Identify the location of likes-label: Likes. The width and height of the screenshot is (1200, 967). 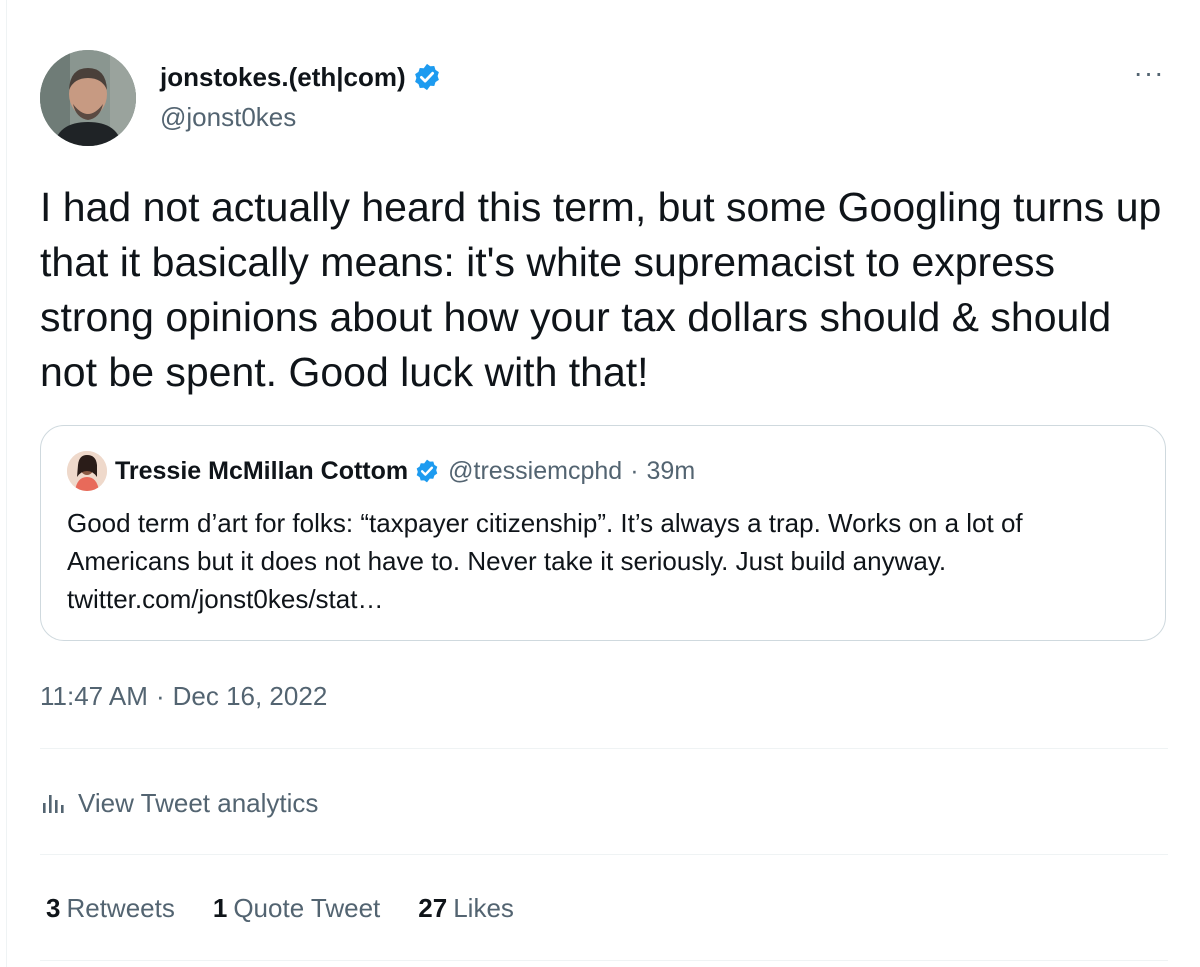
(483, 908).